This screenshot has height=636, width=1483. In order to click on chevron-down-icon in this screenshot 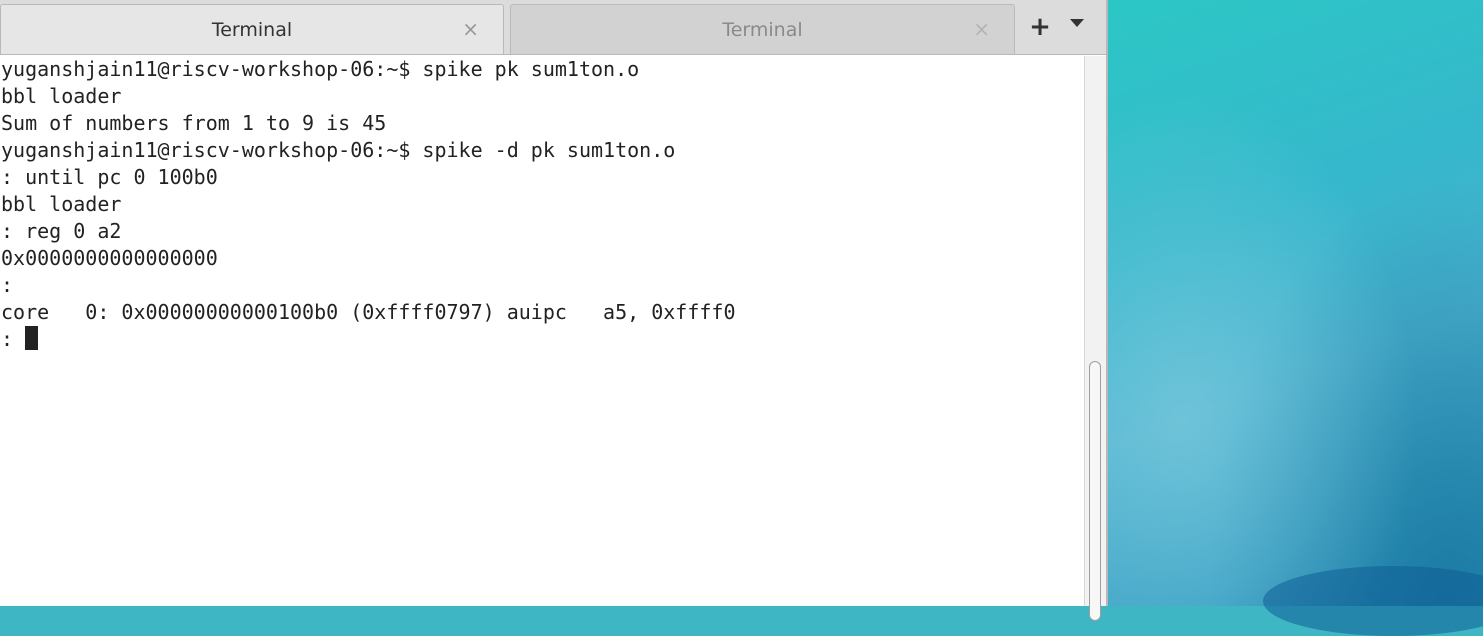, I will do `click(1077, 23)`.